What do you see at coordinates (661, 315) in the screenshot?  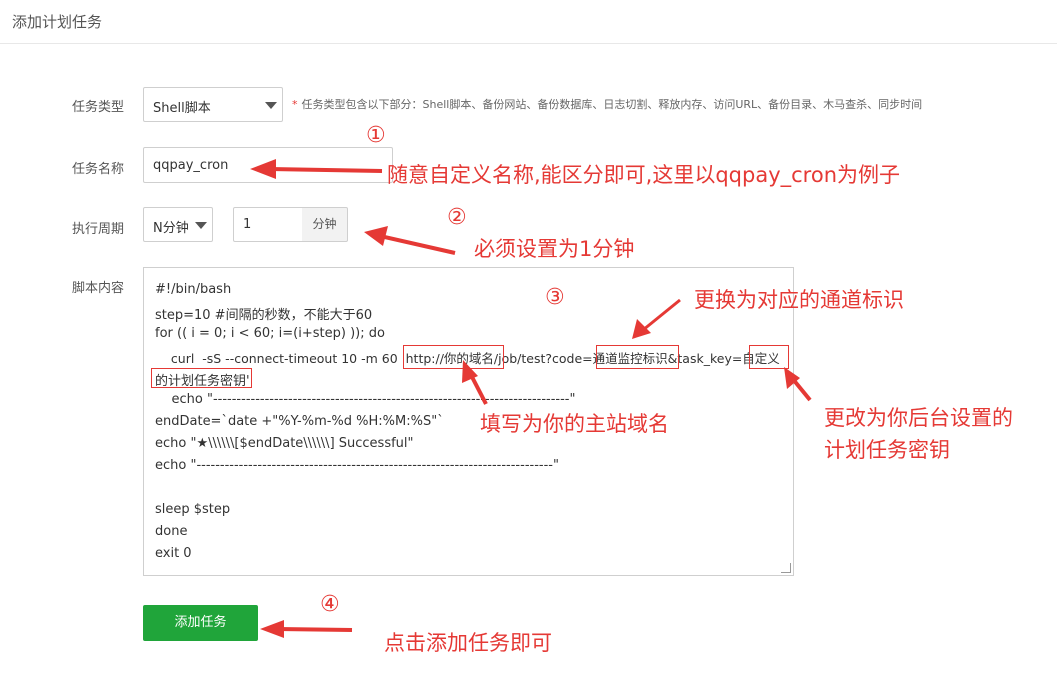 I see `arrow-channel-code` at bounding box center [661, 315].